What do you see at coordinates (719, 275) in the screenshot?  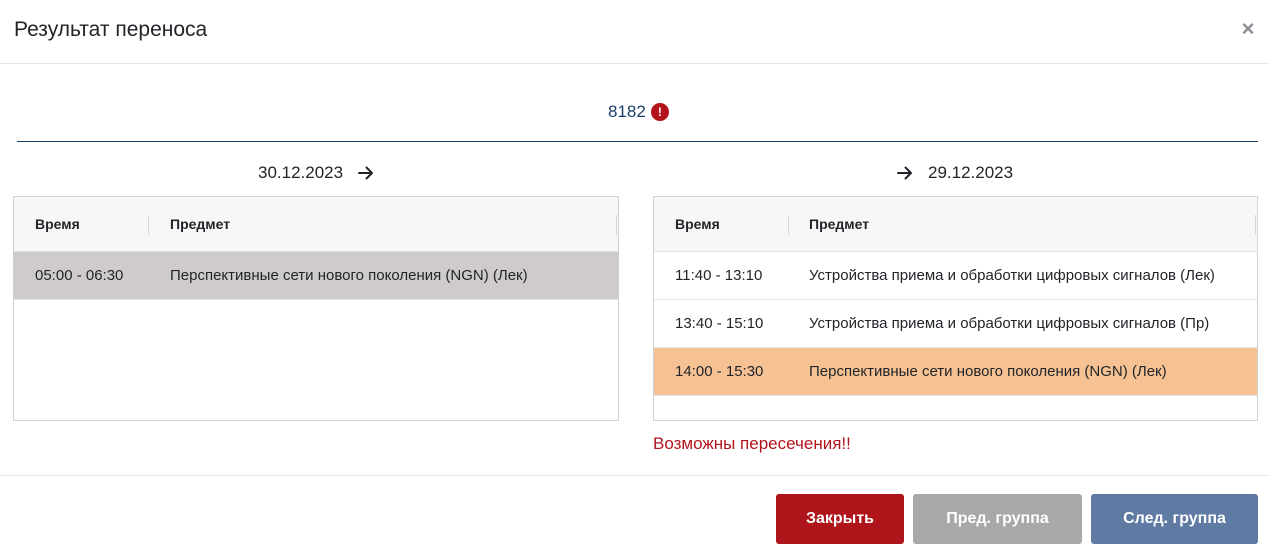 I see `cell-time: 11:40 - 13:10` at bounding box center [719, 275].